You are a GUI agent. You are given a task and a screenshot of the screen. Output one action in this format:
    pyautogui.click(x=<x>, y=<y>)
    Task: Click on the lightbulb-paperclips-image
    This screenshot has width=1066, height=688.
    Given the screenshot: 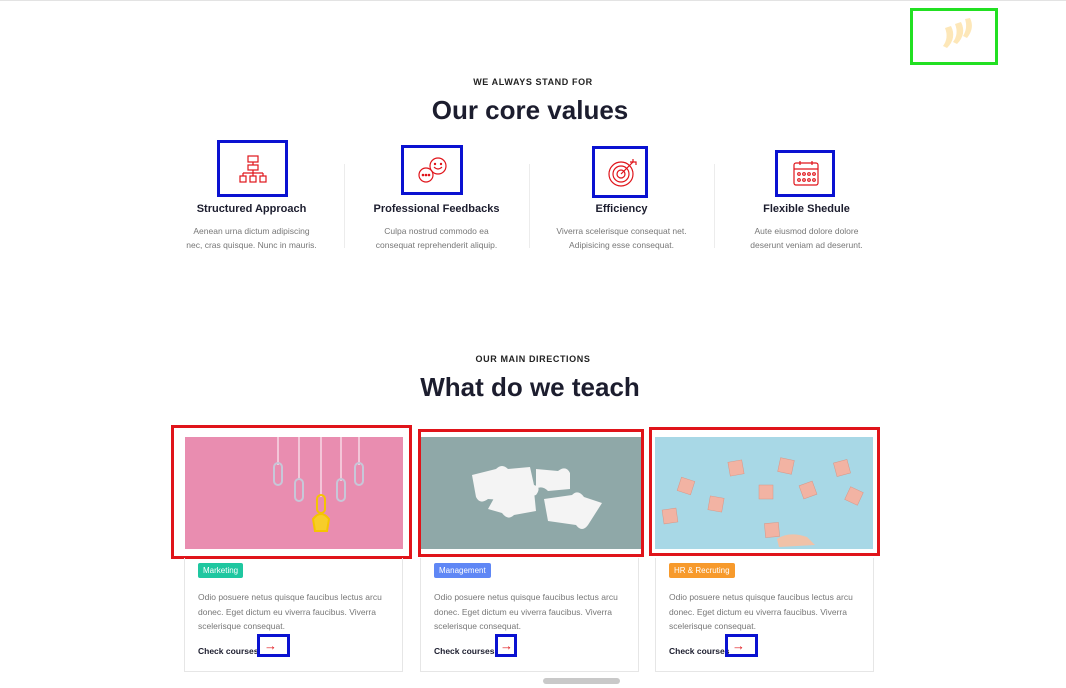 What is the action you would take?
    pyautogui.click(x=291, y=492)
    